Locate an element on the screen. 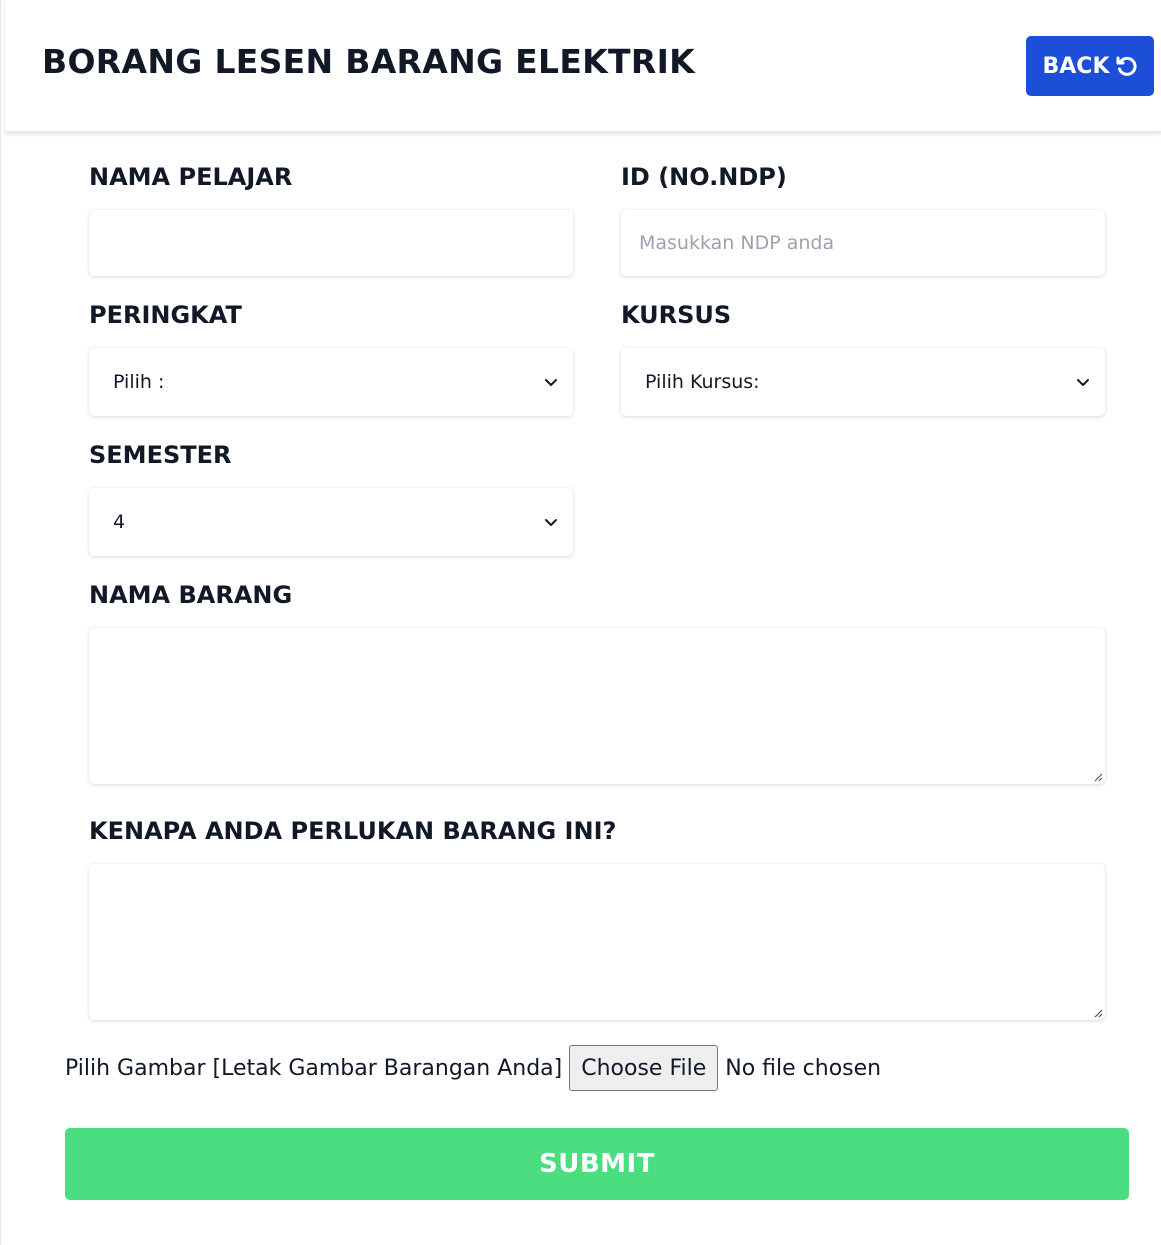  peringkat-select: Pilih : is located at coordinates (331, 382).